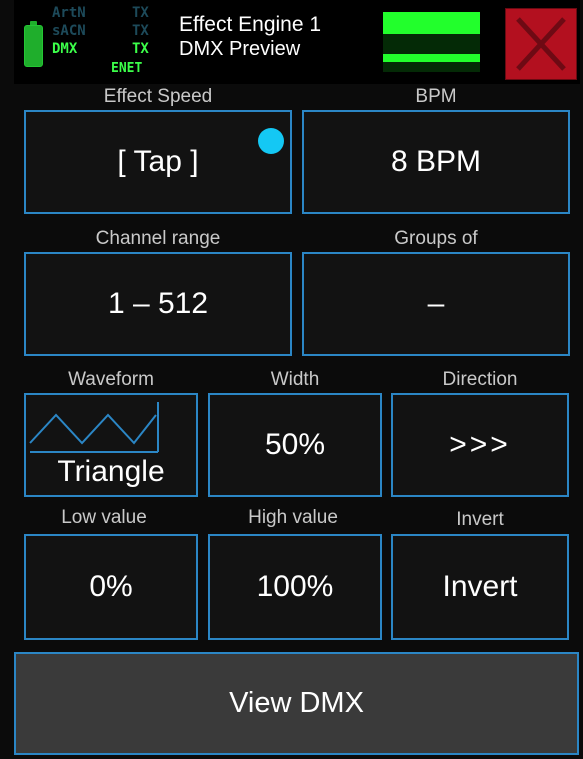 This screenshot has height=759, width=583. I want to click on tap-button-label: [ Tap ], so click(158, 161).